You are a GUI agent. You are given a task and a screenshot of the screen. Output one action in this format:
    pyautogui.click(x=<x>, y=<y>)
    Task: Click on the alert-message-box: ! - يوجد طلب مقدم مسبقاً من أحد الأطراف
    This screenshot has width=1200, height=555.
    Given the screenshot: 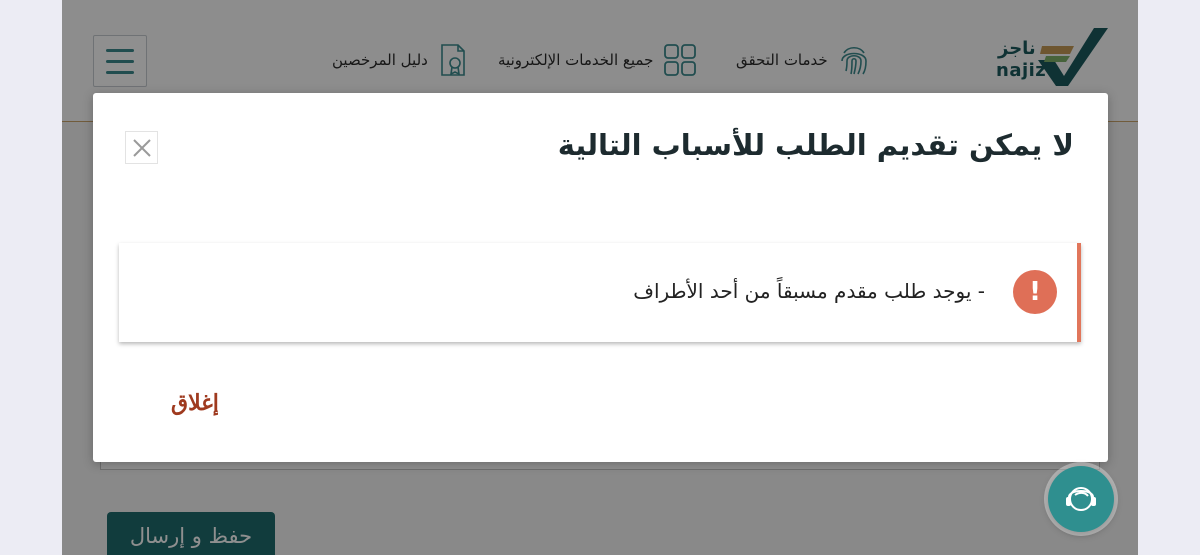 What is the action you would take?
    pyautogui.click(x=600, y=292)
    